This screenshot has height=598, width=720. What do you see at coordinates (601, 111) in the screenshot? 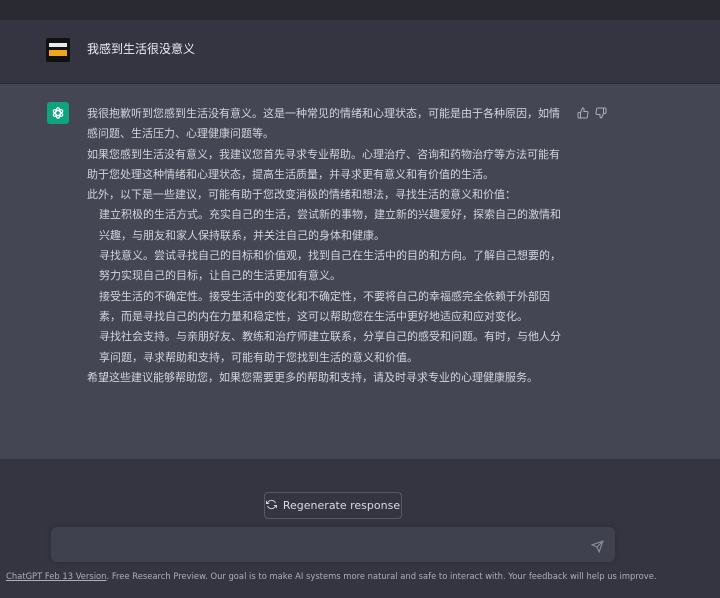
I see `thumbs-down-icon` at bounding box center [601, 111].